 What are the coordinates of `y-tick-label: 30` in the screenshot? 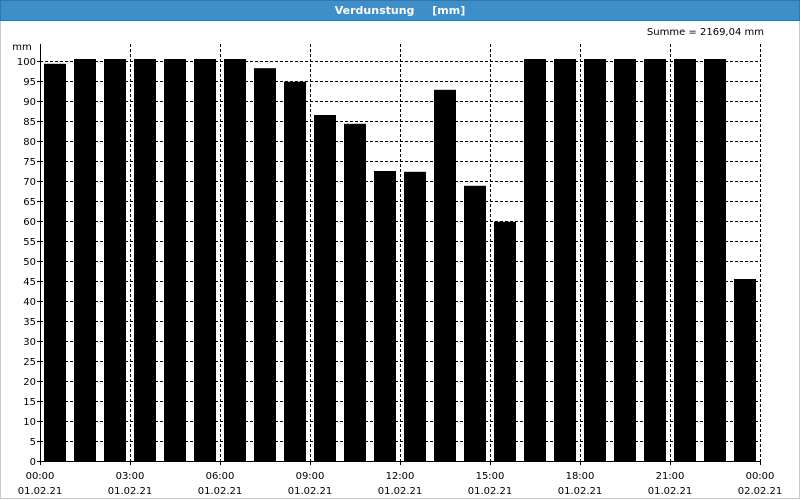 It's located at (29, 342).